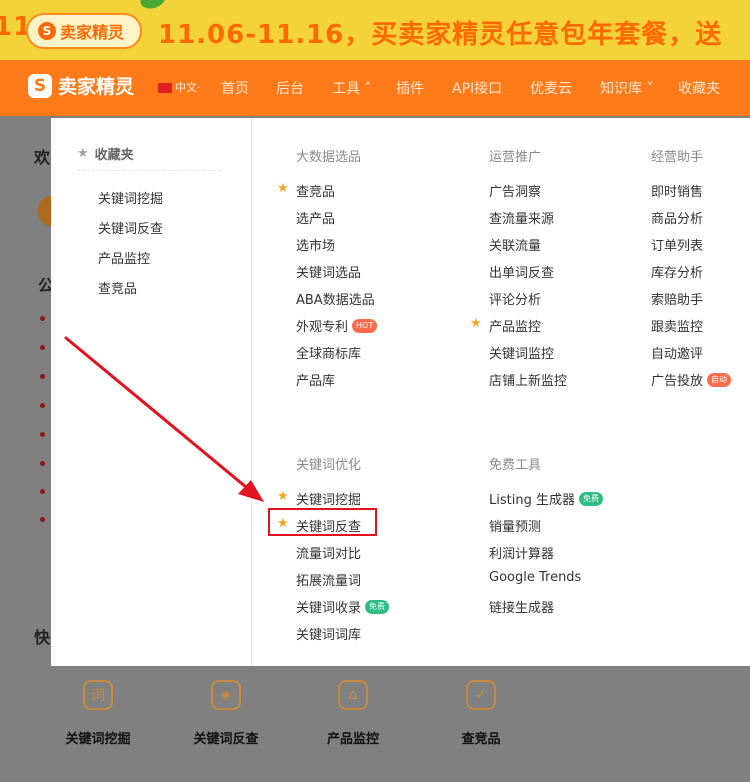 This screenshot has width=750, height=782. Describe the element at coordinates (42, 637) in the screenshot. I see `quick-fragment: 快` at that location.